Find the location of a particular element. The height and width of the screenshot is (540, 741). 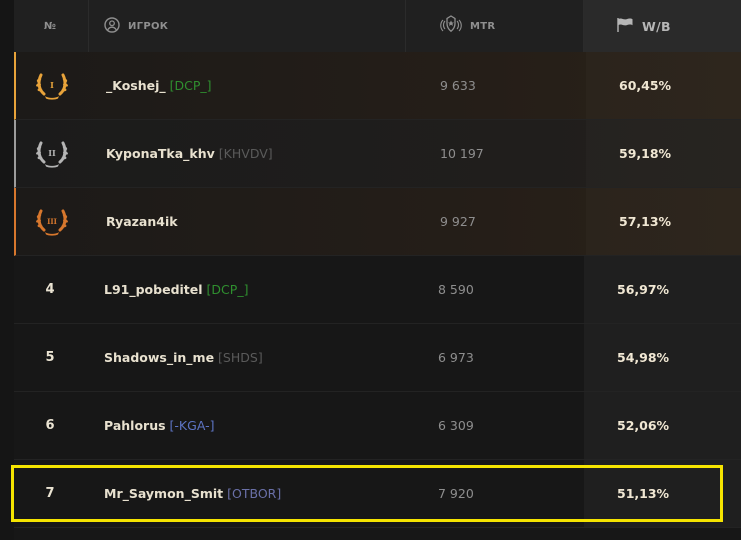

player-name-cell: KyponaTka_khv [KHVDV] is located at coordinates (189, 153).